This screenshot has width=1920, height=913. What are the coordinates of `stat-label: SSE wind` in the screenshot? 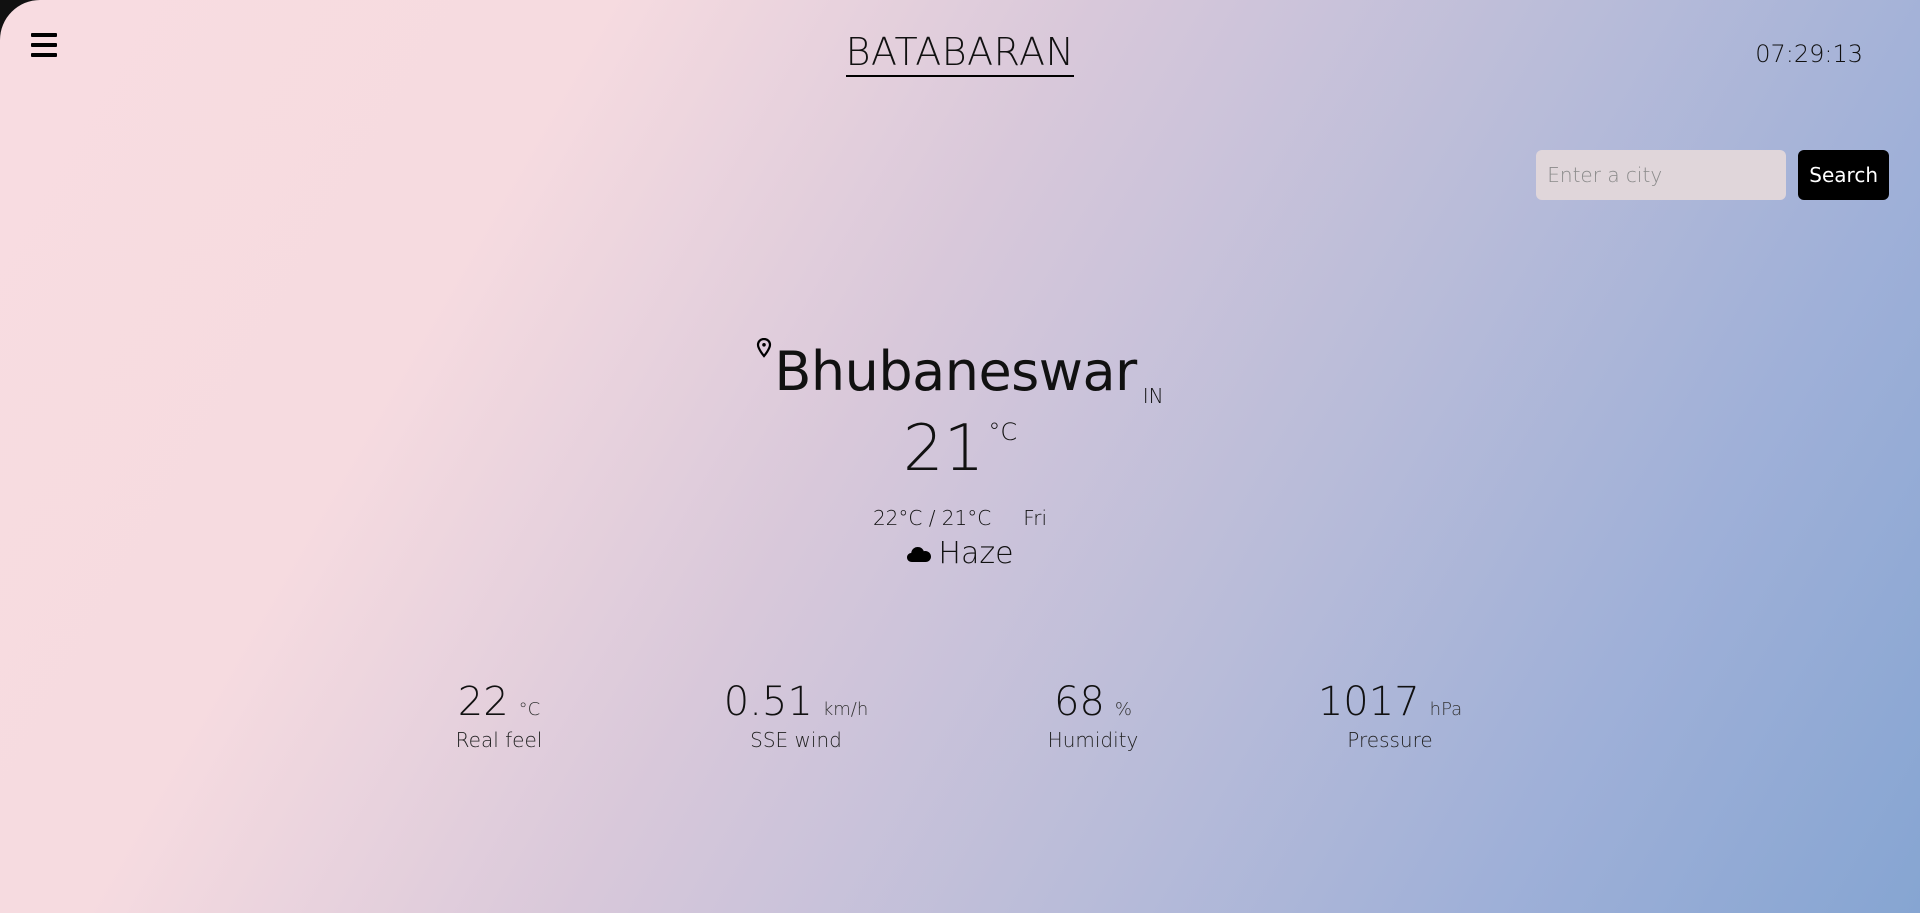 It's located at (796, 740).